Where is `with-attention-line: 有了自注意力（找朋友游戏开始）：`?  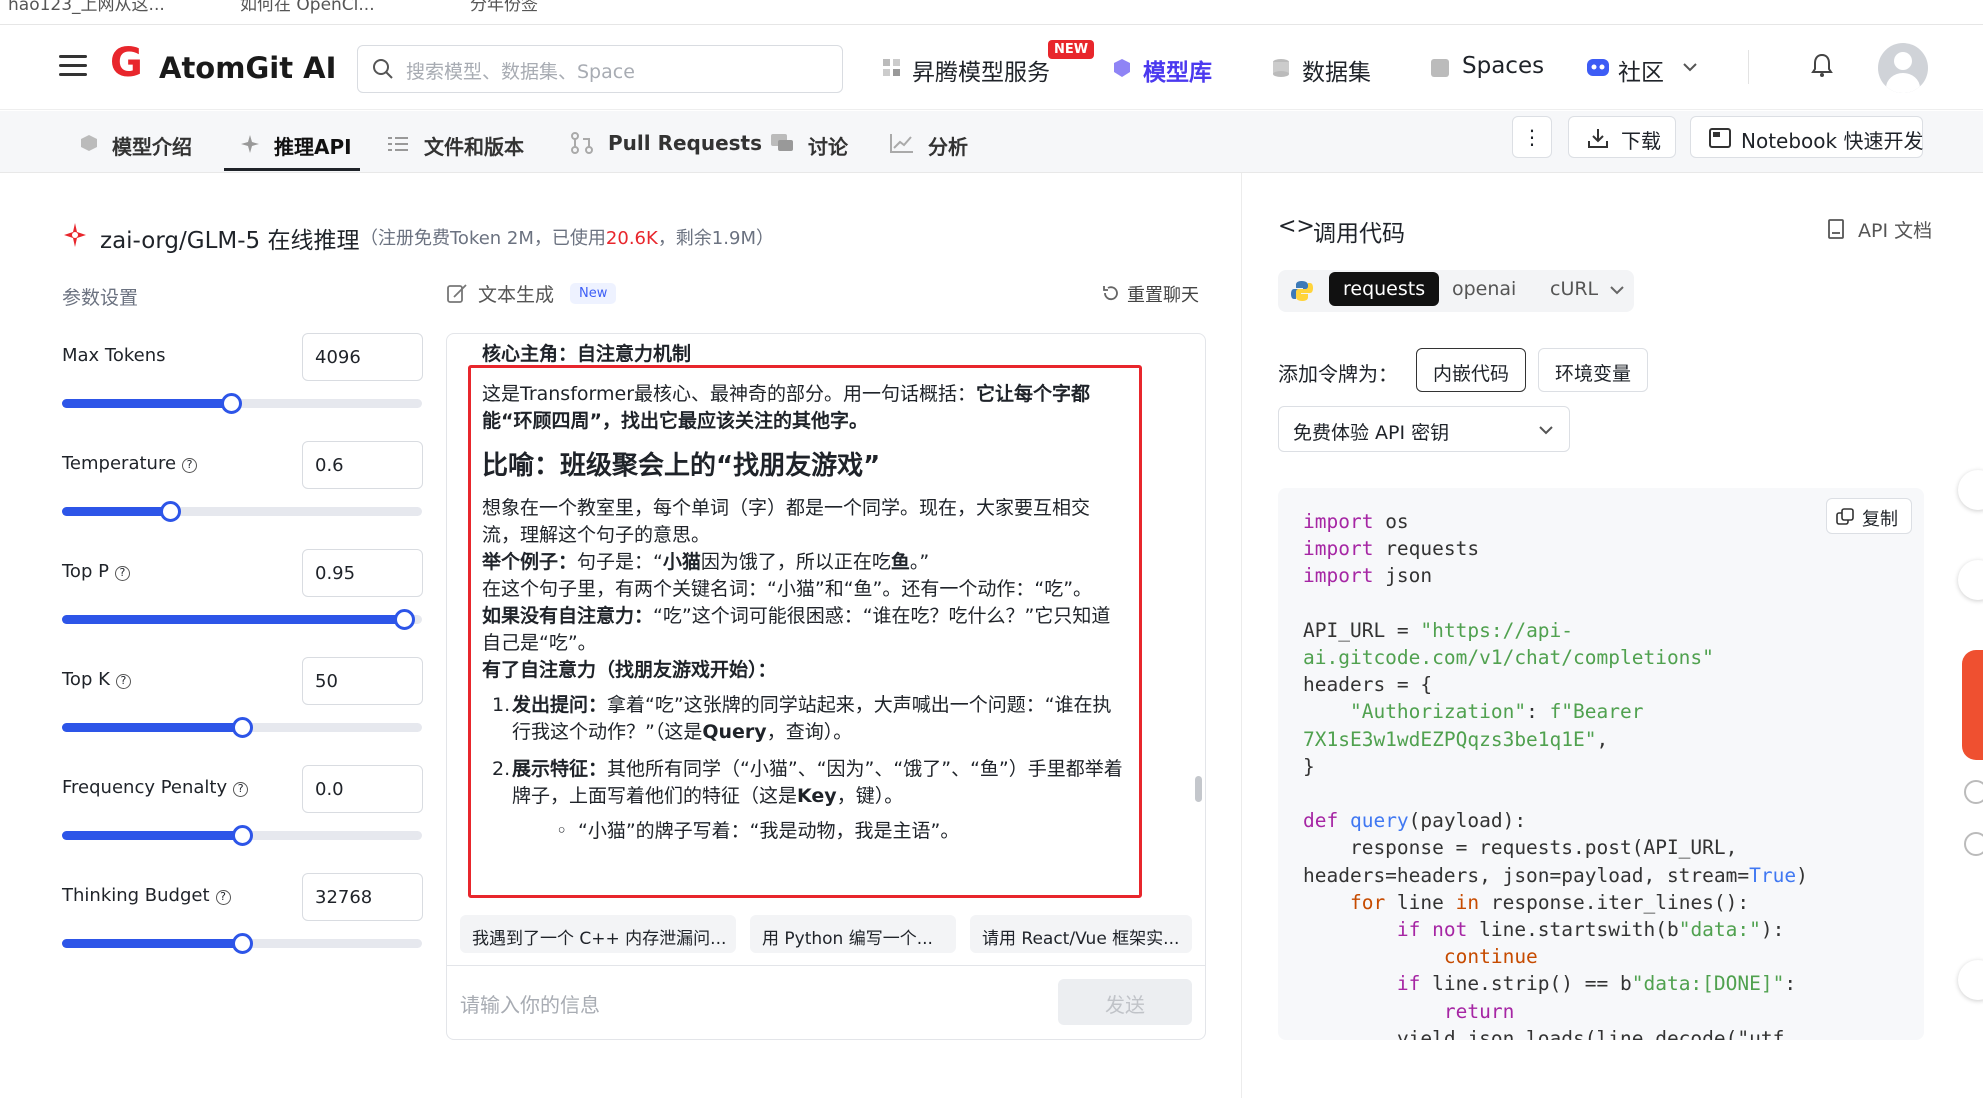 with-attention-line: 有了自注意力（找朋友游戏开始）： is located at coordinates (804, 670).